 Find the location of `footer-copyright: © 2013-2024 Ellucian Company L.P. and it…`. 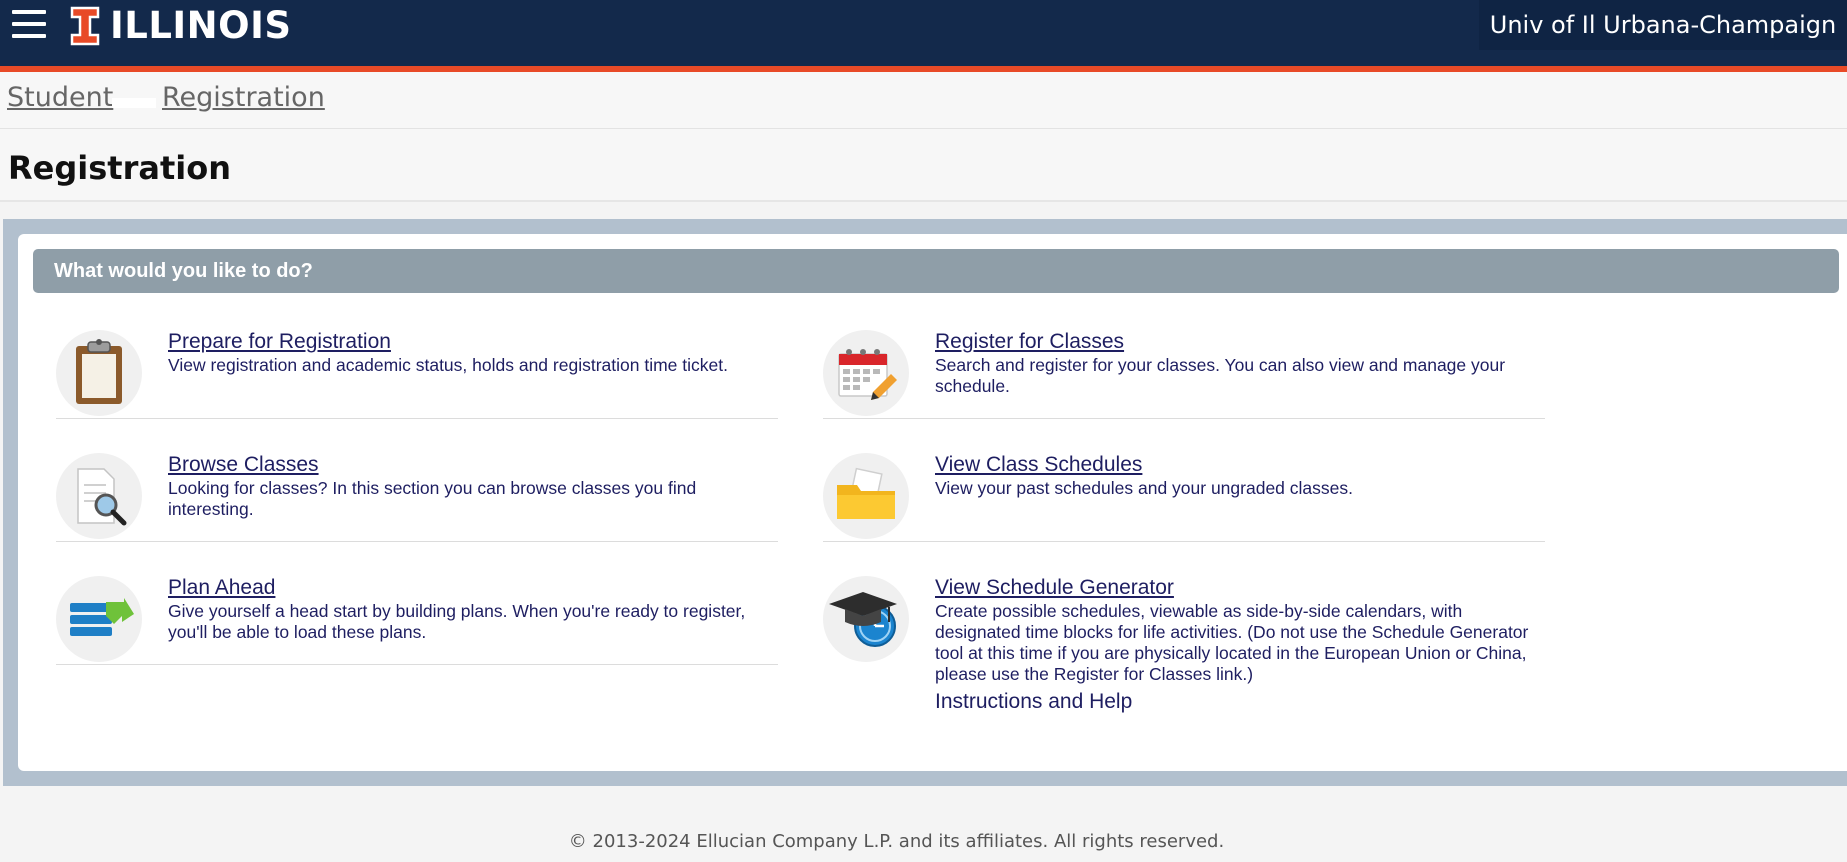

footer-copyright: © 2013-2024 Ellucian Company L.P. and it… is located at coordinates (896, 841).